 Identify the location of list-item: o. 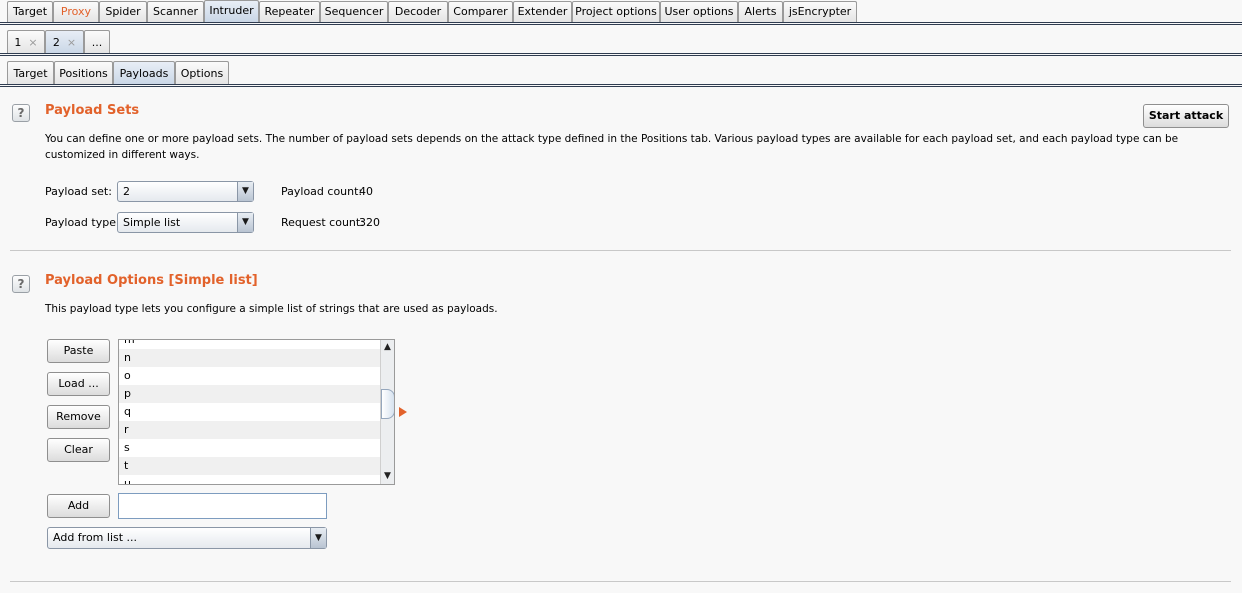
(249, 376).